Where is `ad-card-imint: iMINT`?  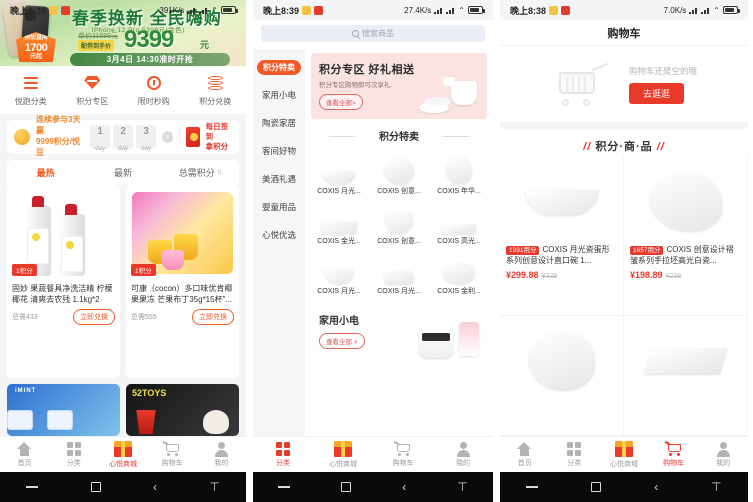 ad-card-imint: iMINT is located at coordinates (63, 410).